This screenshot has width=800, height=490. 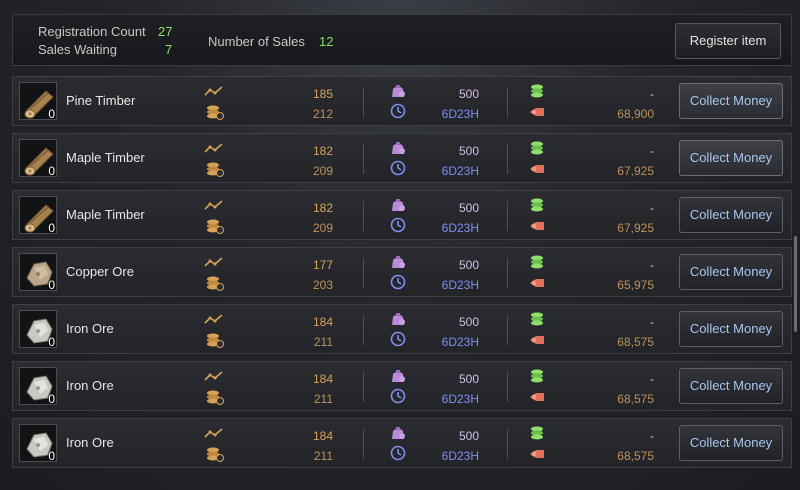 I want to click on price-max: 203, so click(x=322, y=285).